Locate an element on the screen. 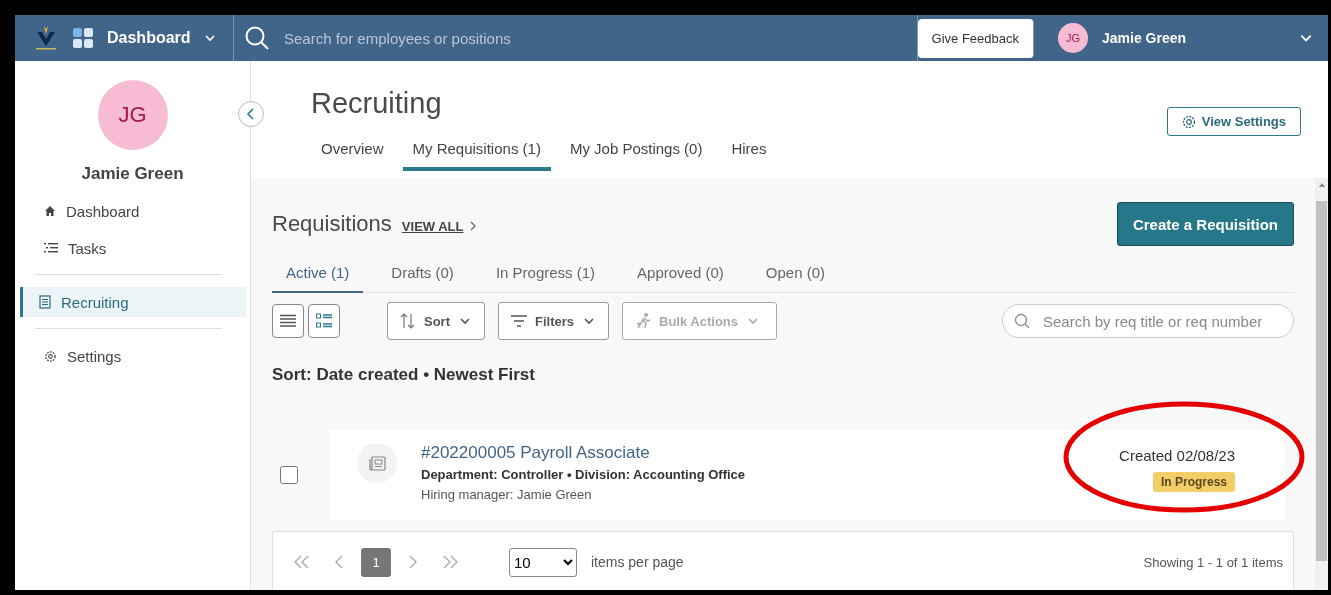 This screenshot has height=595, width=1331. status-tab: Active (1) is located at coordinates (318, 274).